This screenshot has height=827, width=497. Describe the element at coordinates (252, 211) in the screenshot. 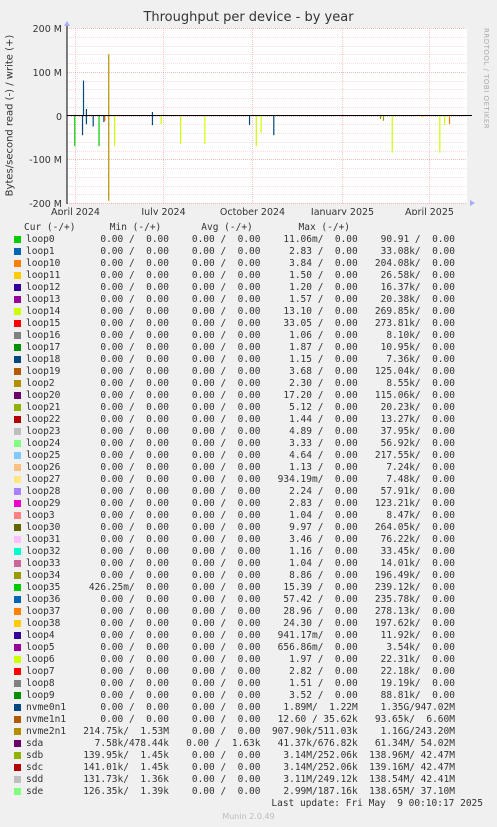

I see `x-tick-label: October 2024` at that location.